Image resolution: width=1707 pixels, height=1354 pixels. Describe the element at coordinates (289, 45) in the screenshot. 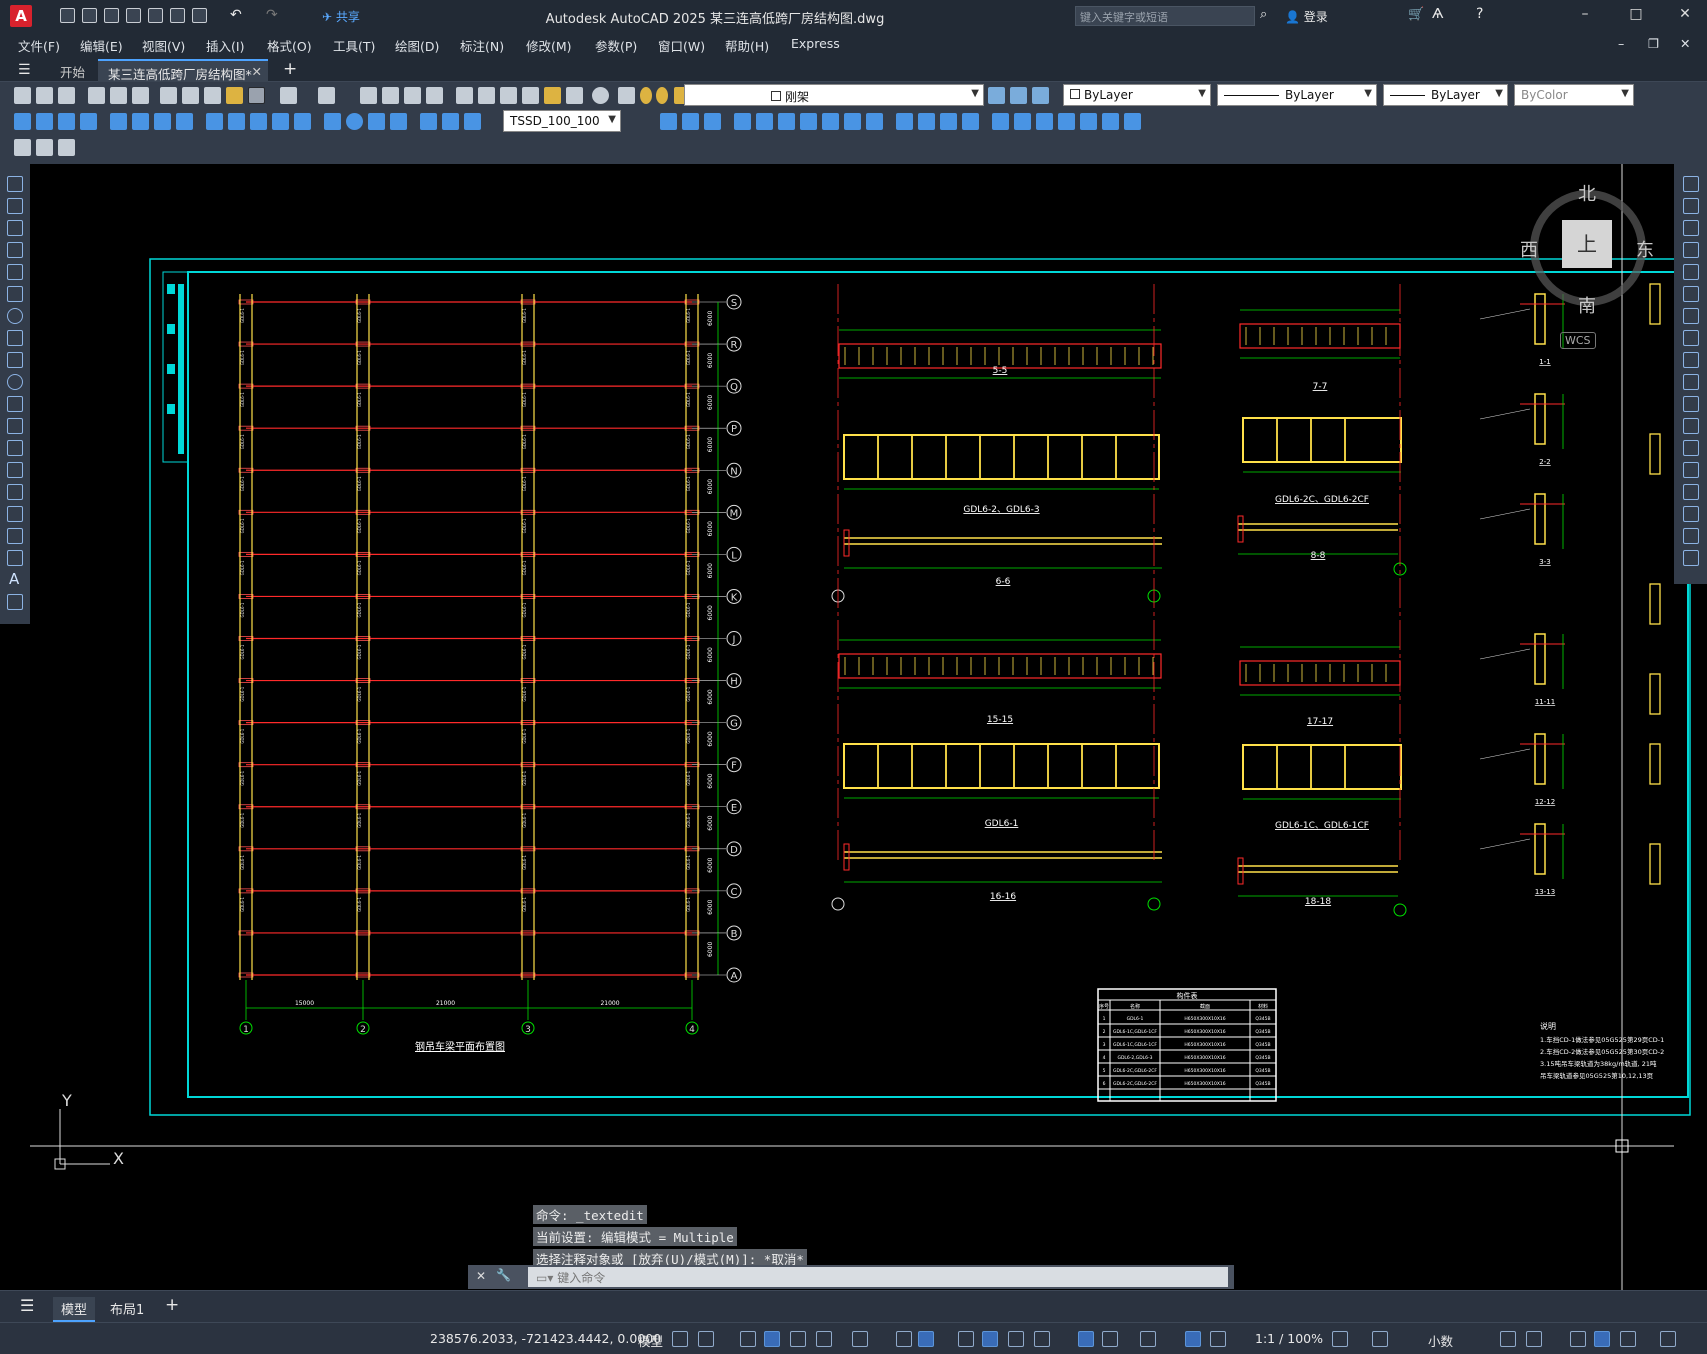

I see `menu-format: 格式(O)` at that location.